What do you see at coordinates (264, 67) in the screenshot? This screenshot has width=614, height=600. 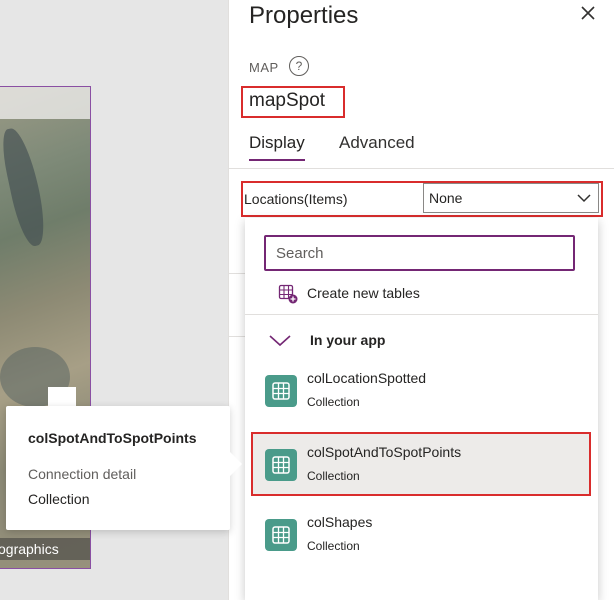 I see `control-type-label: MAP` at bounding box center [264, 67].